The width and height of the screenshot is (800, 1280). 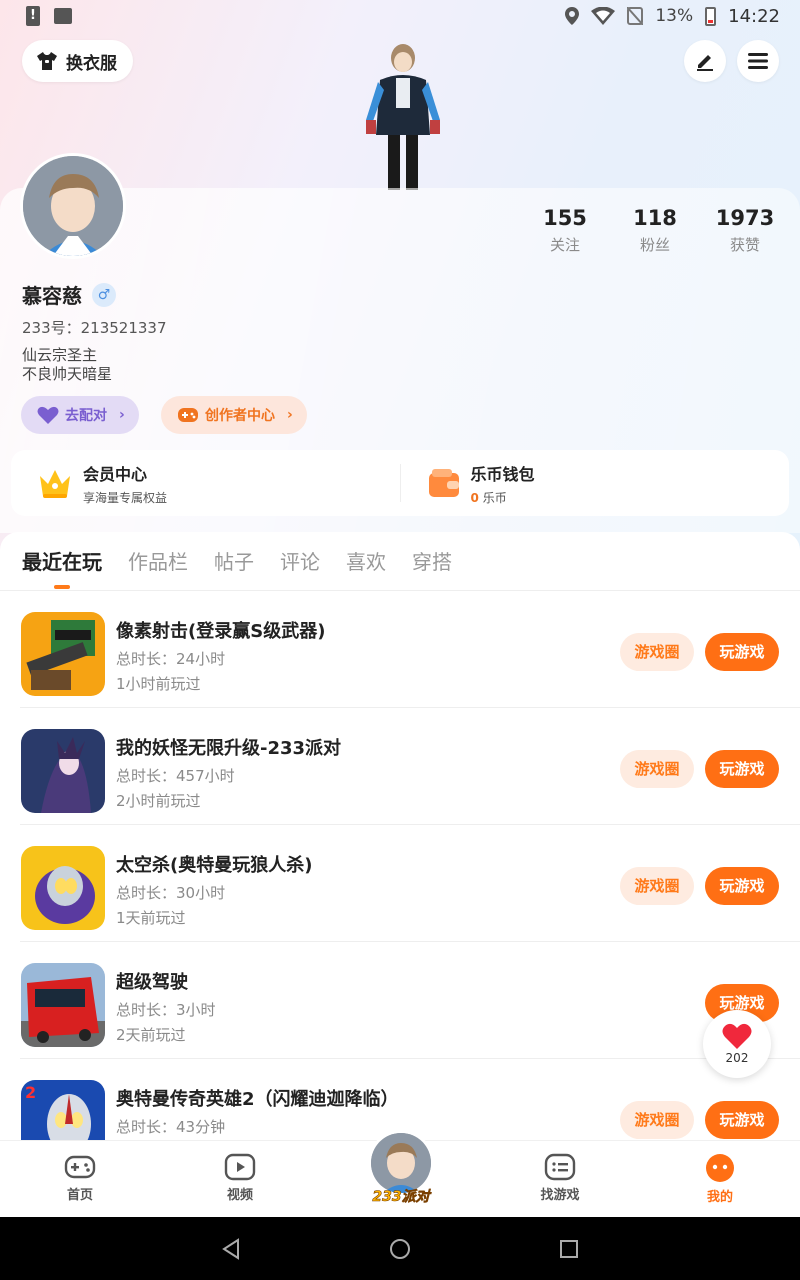 I want to click on username-row: 慕容慈 ♂, so click(x=69, y=294).